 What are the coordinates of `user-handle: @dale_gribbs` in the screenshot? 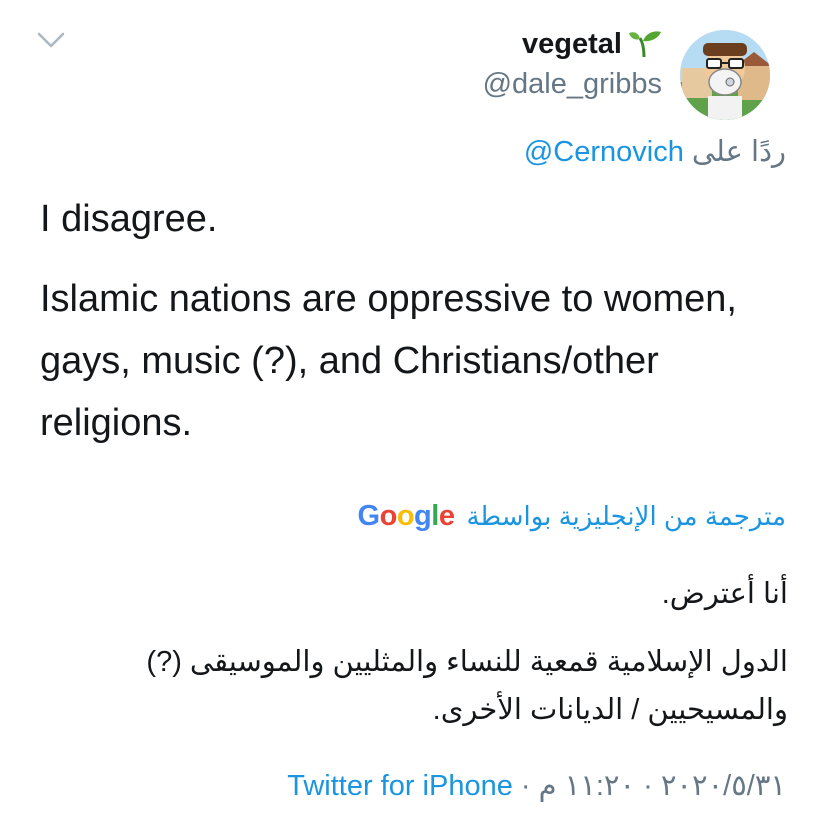 It's located at (572, 84).